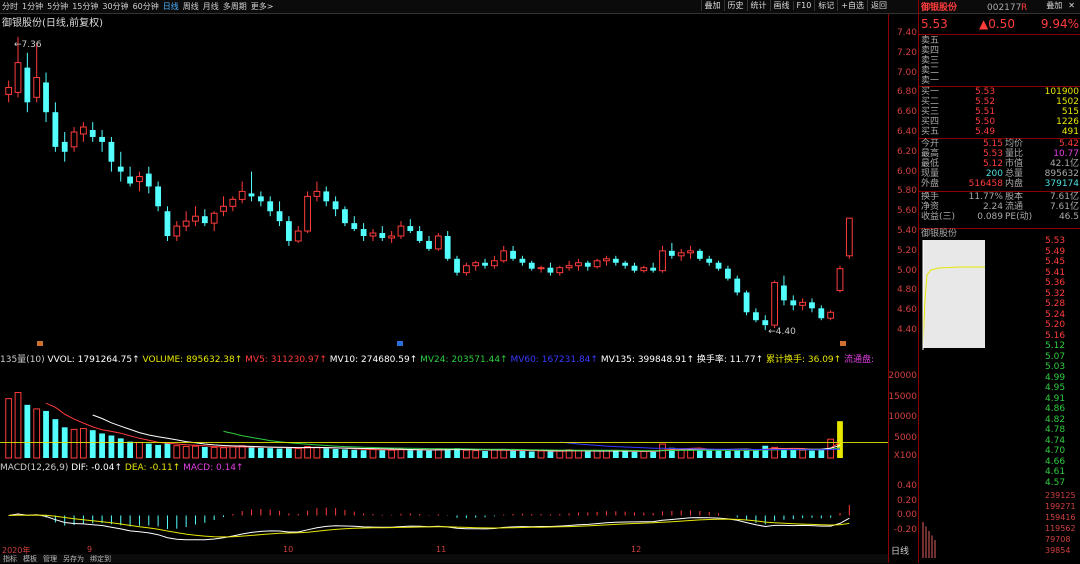 The image size is (1080, 564). I want to click on stat-row: 外盘 516458 内盘 379174, so click(1000, 184).